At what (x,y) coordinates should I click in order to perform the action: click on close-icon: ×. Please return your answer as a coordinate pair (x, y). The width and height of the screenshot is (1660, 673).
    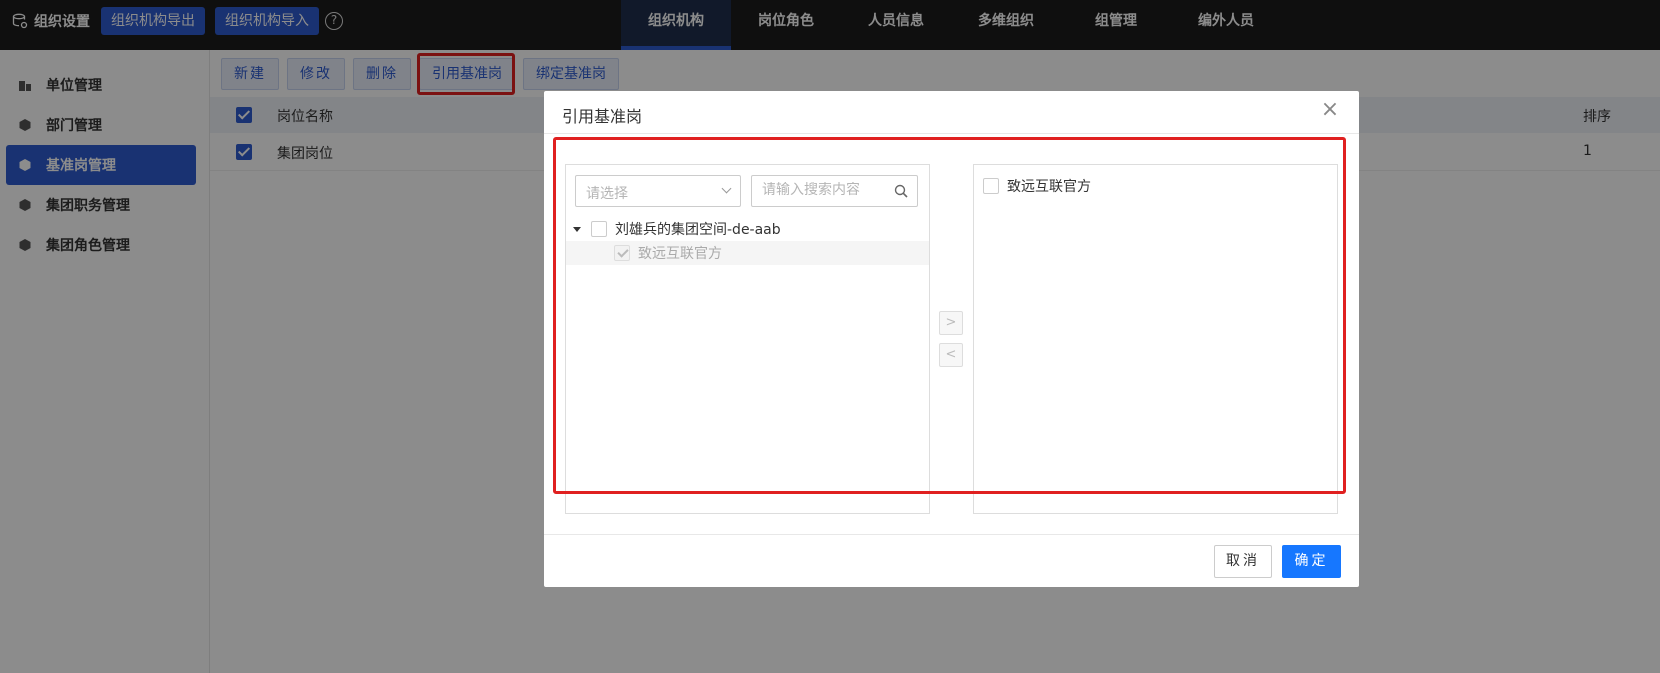
    Looking at the image, I should click on (1330, 110).